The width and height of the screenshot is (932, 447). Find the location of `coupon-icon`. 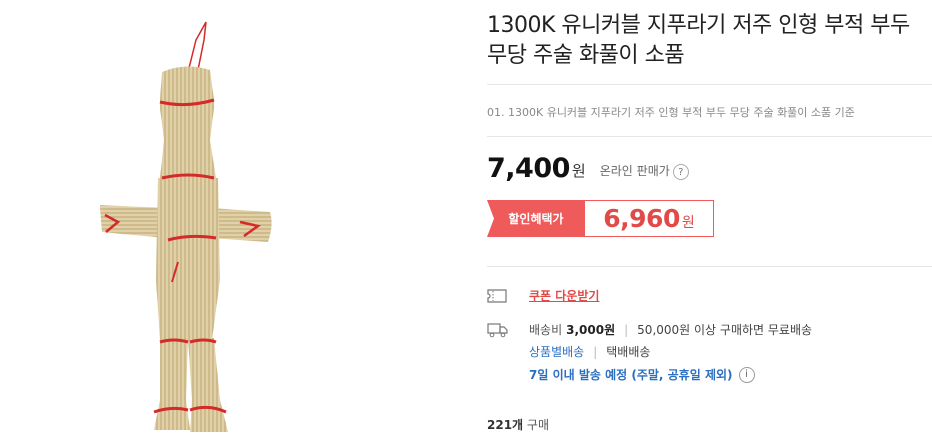

coupon-icon is located at coordinates (498, 295).